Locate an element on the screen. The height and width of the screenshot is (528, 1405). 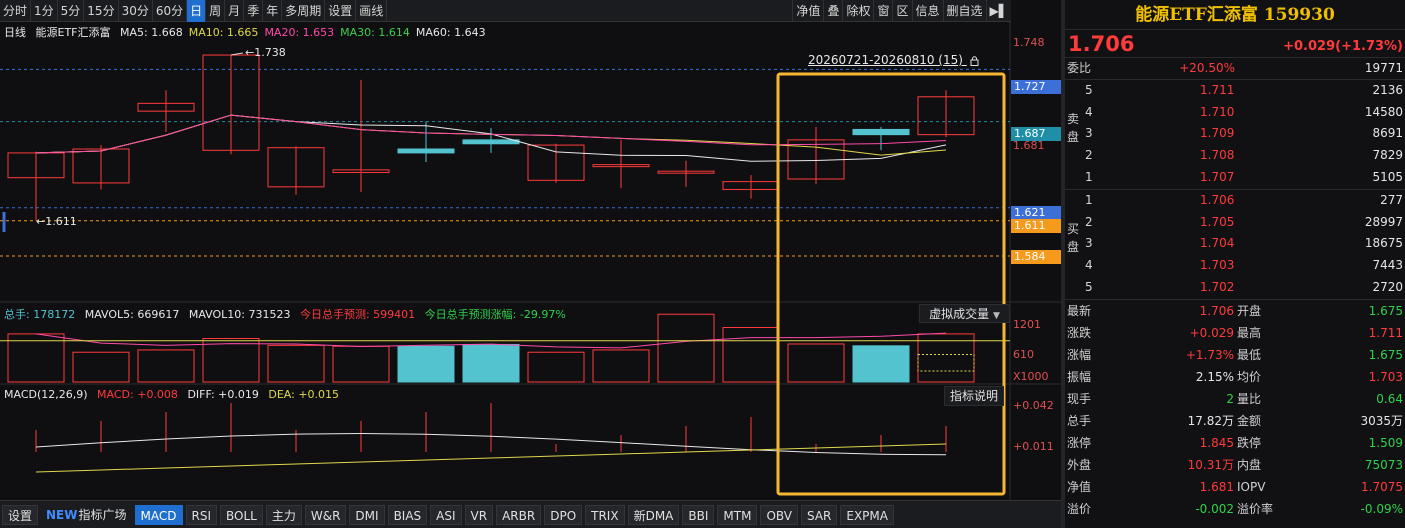
stat-label: 总手 is located at coordinates (1079, 420).